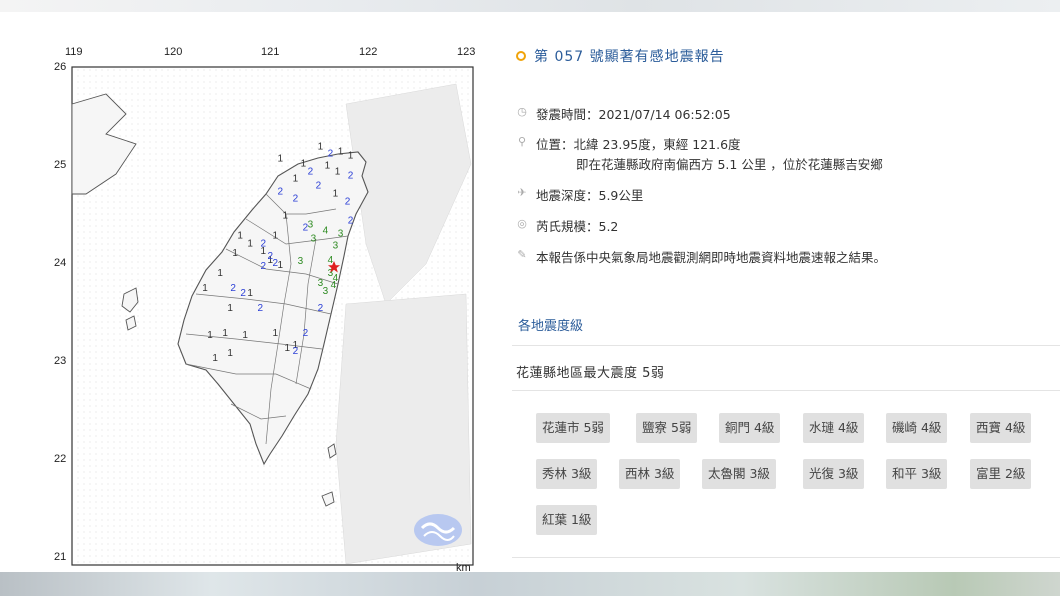 This screenshot has width=1060, height=596. What do you see at coordinates (786, 557) in the screenshot?
I see `divider-bottom` at bounding box center [786, 557].